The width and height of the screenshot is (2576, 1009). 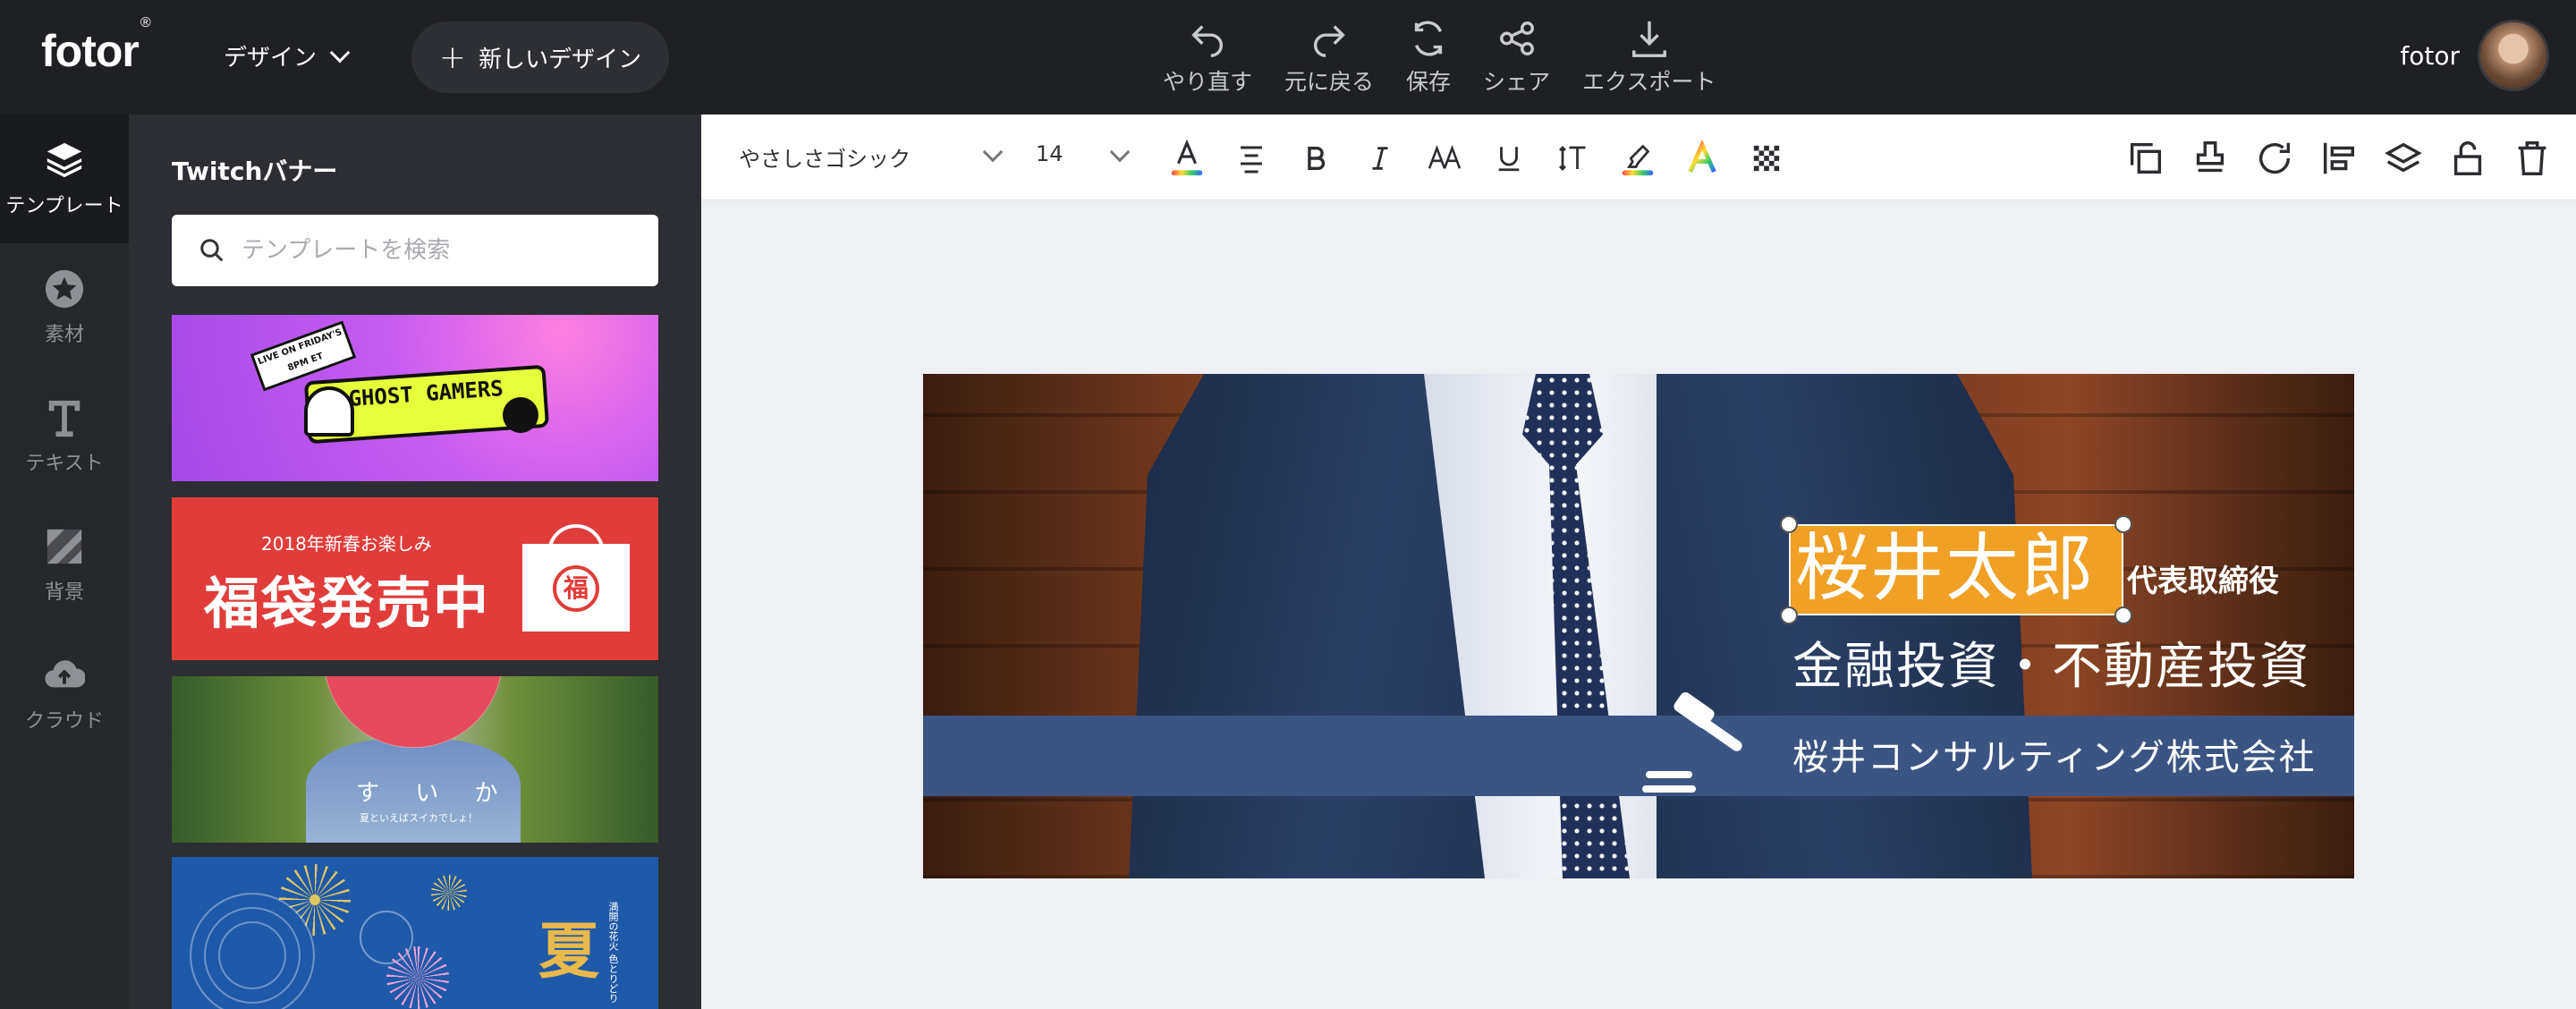 What do you see at coordinates (347, 603) in the screenshot?
I see `template-title: 福袋発売中` at bounding box center [347, 603].